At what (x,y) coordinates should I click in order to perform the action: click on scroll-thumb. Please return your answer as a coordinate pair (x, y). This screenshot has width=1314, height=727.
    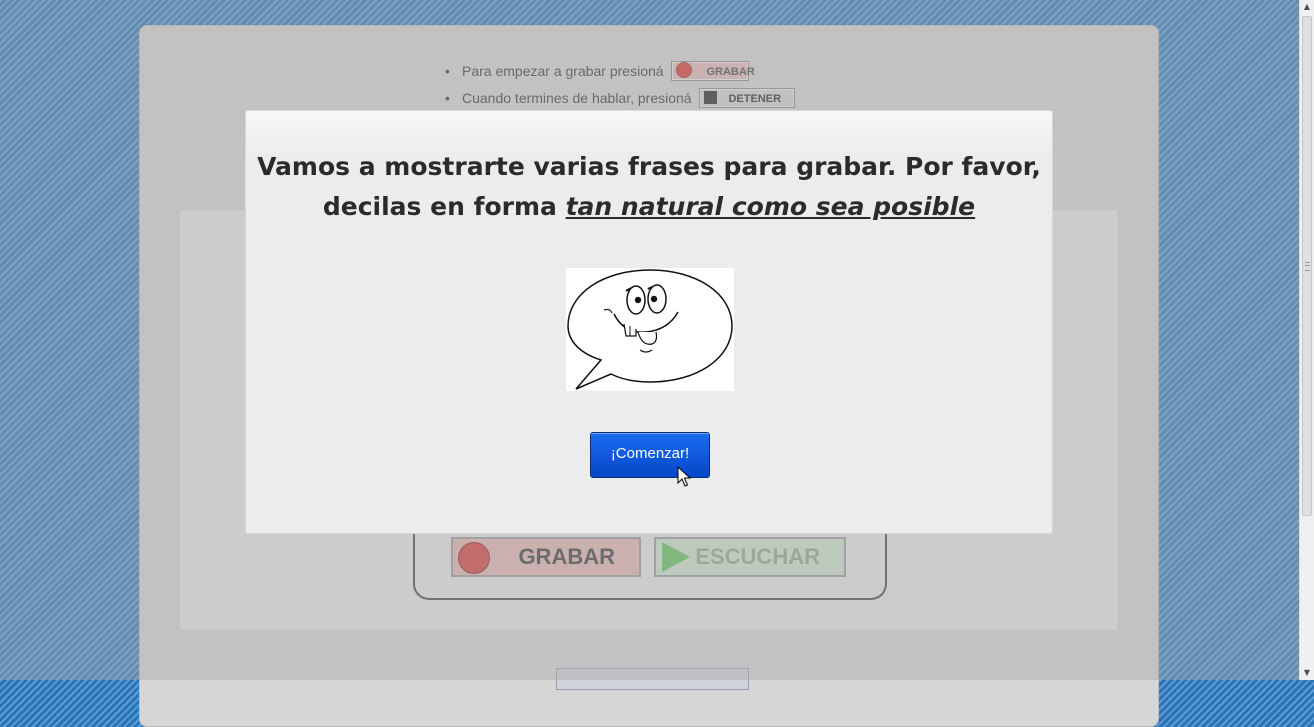
    Looking at the image, I should click on (1307, 266).